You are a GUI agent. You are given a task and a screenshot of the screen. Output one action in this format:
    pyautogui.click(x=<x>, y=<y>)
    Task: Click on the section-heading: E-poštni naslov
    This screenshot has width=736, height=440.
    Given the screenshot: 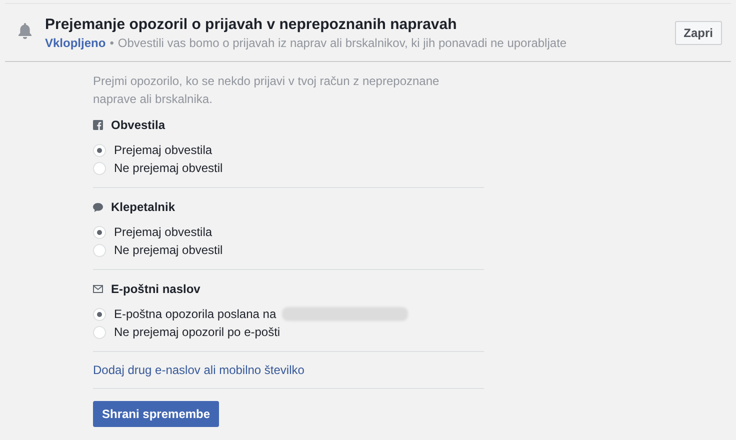 What is the action you would take?
    pyautogui.click(x=155, y=289)
    